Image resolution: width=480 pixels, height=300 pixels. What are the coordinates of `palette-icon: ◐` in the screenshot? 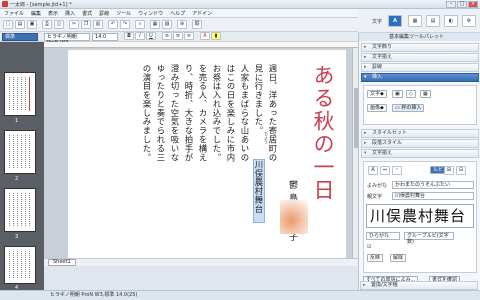 It's located at (451, 21).